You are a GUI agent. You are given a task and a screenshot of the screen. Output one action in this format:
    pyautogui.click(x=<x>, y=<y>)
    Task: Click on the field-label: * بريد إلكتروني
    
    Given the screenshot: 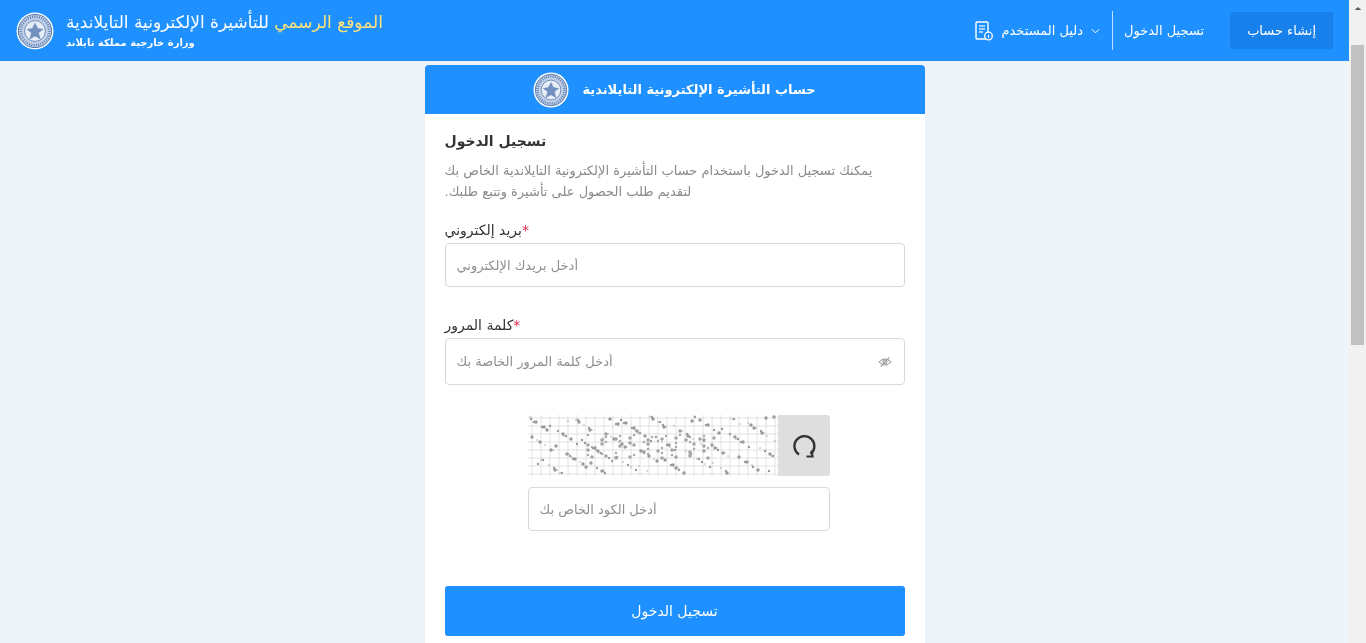 What is the action you would take?
    pyautogui.click(x=486, y=231)
    